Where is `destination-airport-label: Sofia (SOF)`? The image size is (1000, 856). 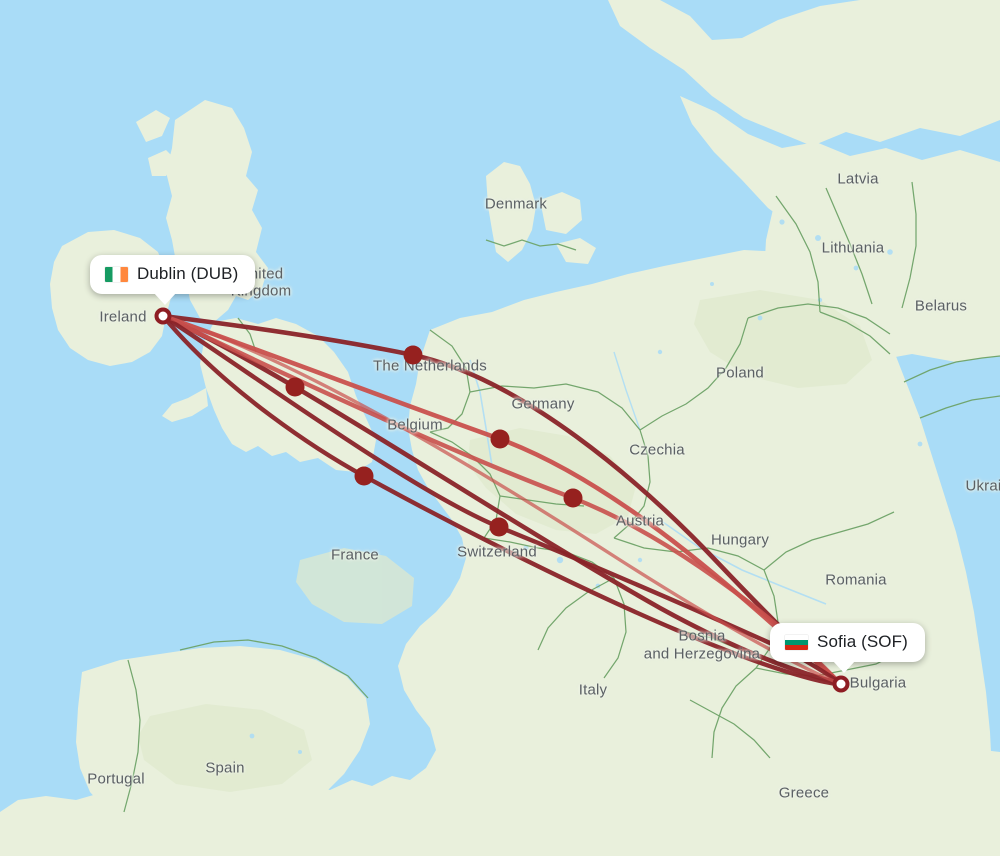 destination-airport-label: Sofia (SOF) is located at coordinates (862, 641).